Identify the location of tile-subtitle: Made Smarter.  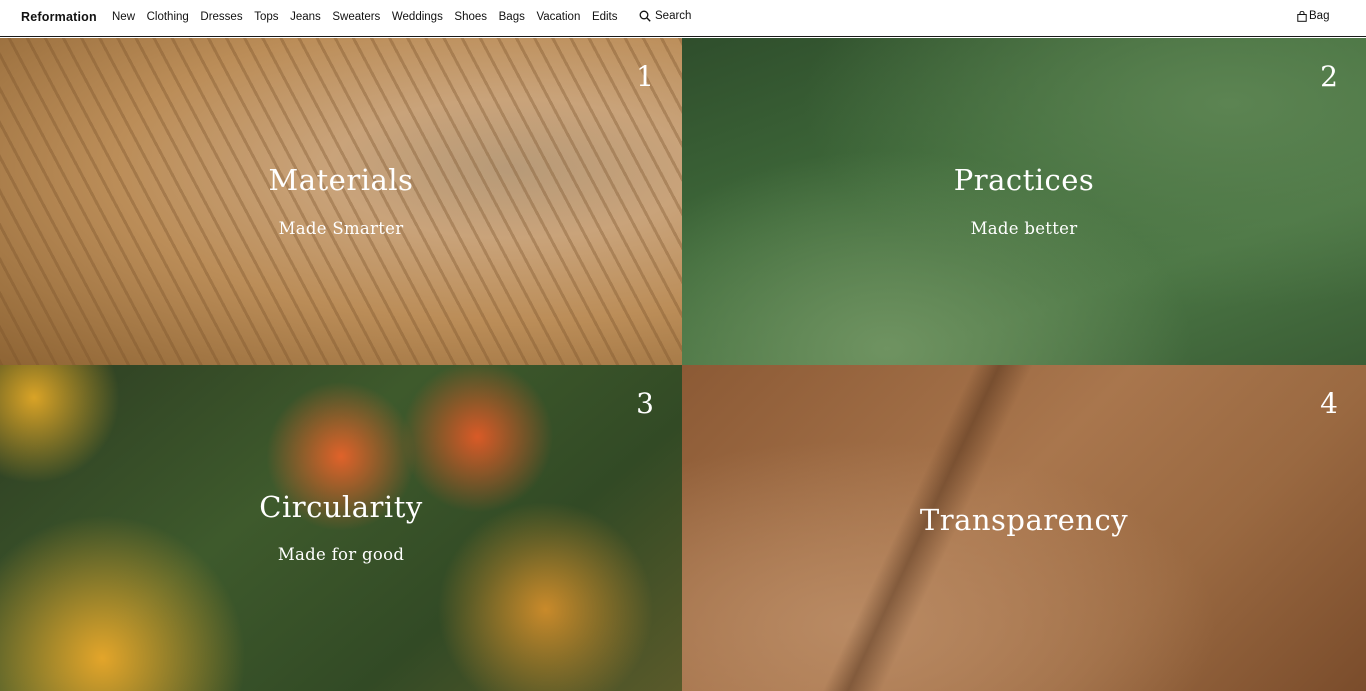
(341, 228).